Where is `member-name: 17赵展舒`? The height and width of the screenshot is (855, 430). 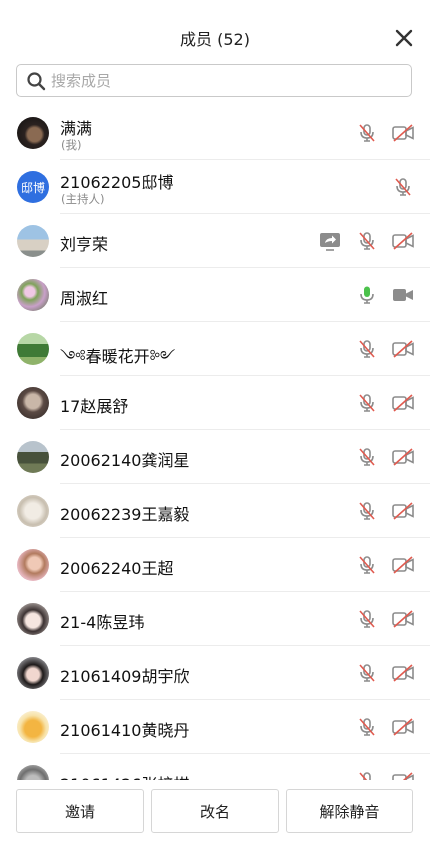 member-name: 17赵展舒 is located at coordinates (94, 406).